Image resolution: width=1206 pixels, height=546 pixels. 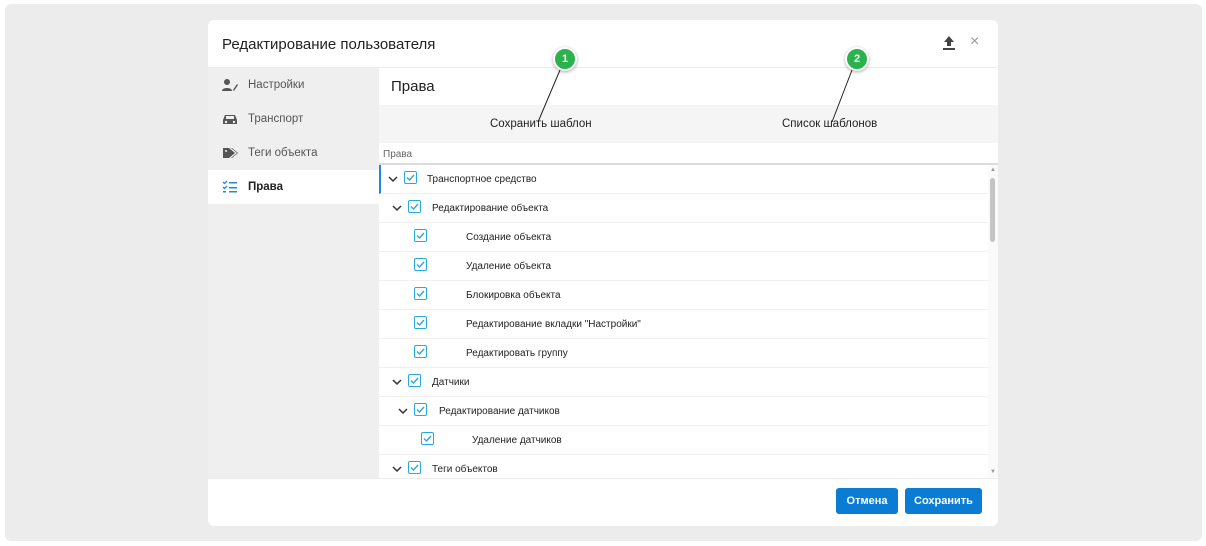 What do you see at coordinates (482, 179) in the screenshot?
I see `tree-row-label: Транспортное средство` at bounding box center [482, 179].